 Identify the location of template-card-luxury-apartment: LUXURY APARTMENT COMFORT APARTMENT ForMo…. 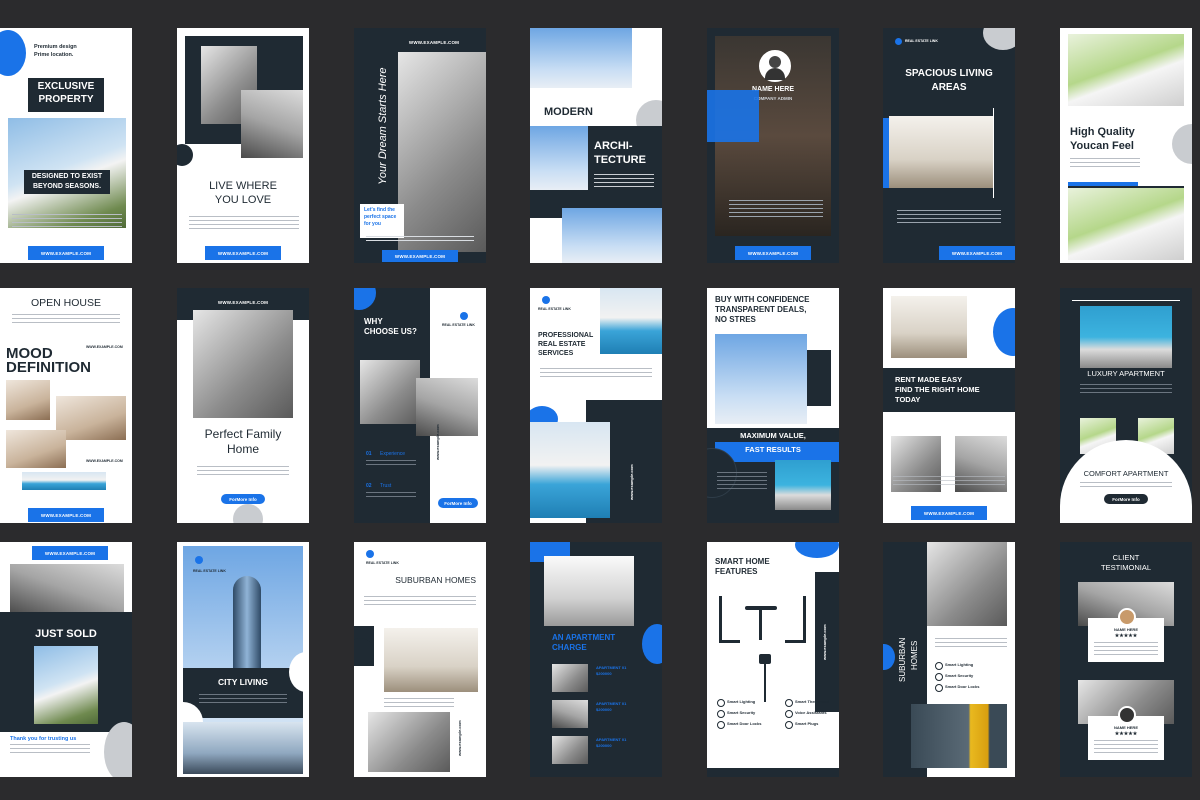
(1126, 405).